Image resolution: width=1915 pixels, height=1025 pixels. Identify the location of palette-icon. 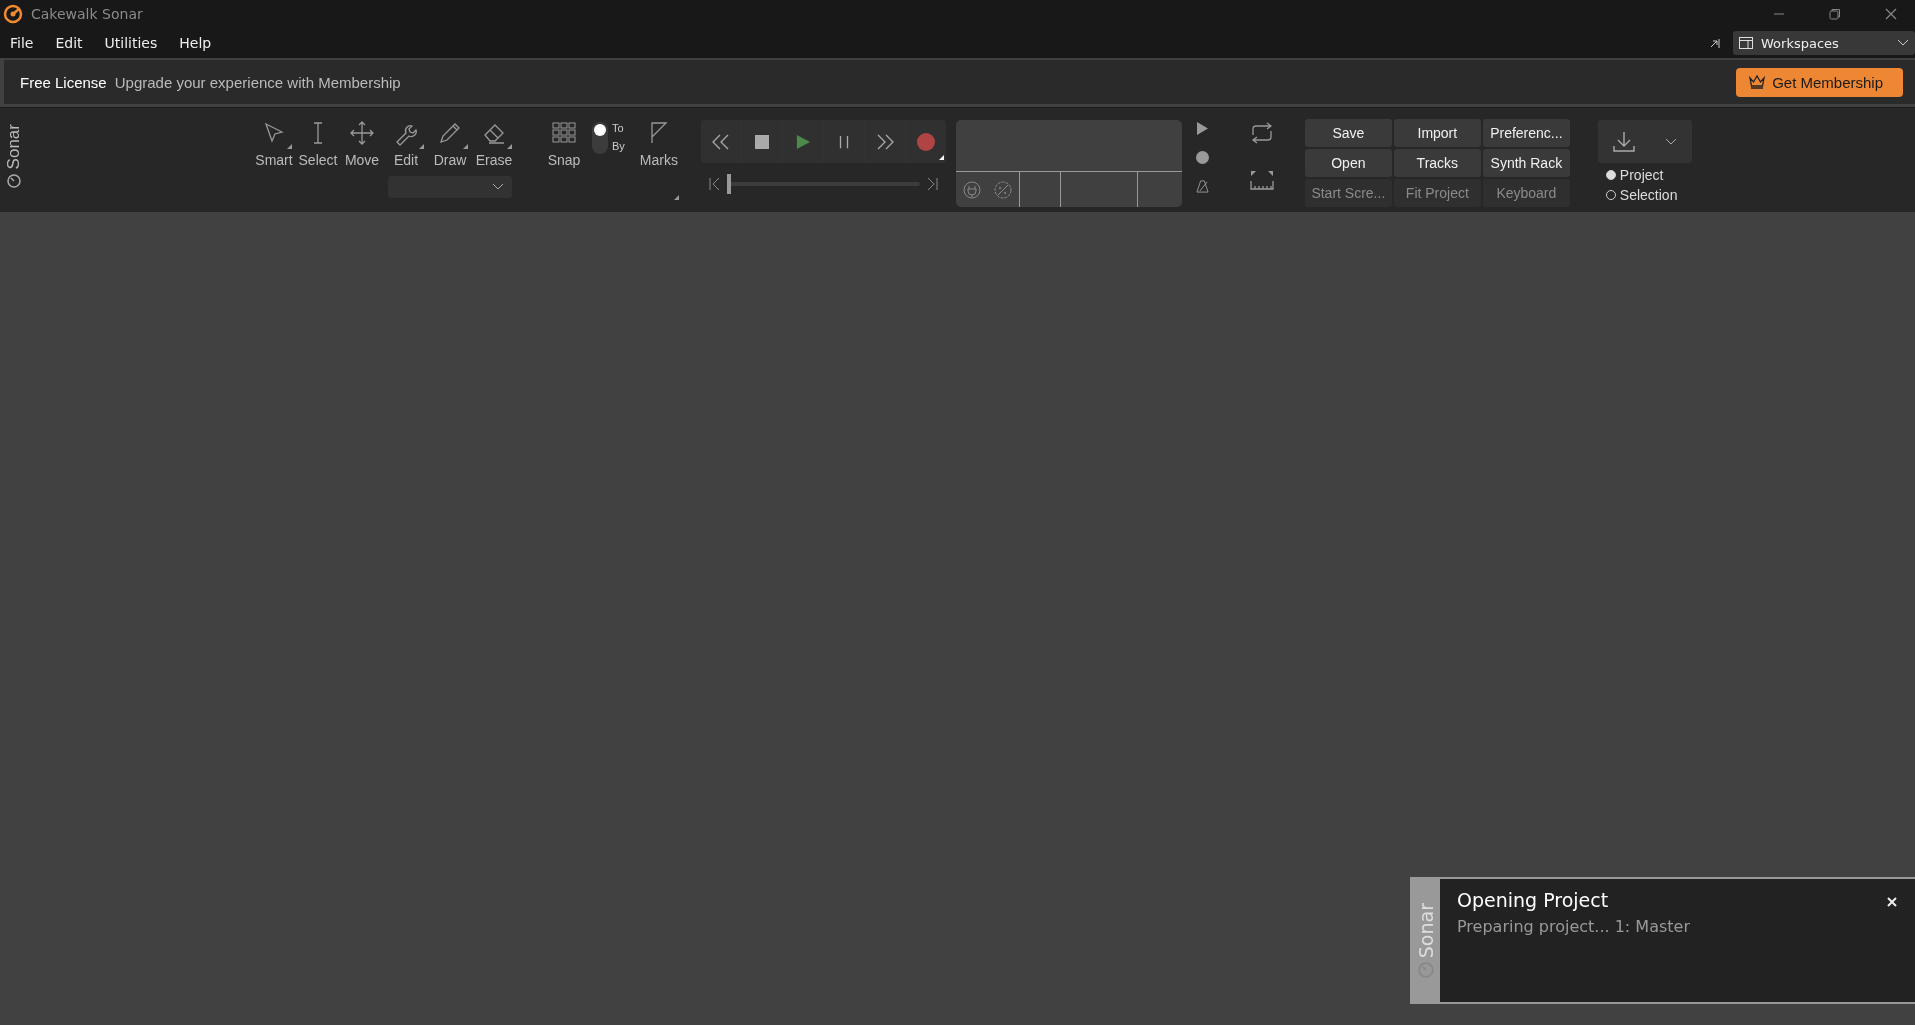
(1003, 189).